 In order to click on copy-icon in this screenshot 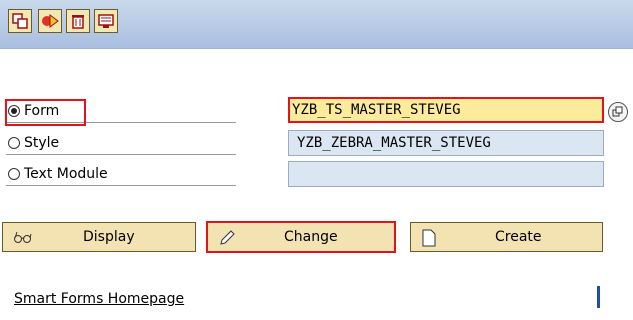, I will do `click(20, 21)`.